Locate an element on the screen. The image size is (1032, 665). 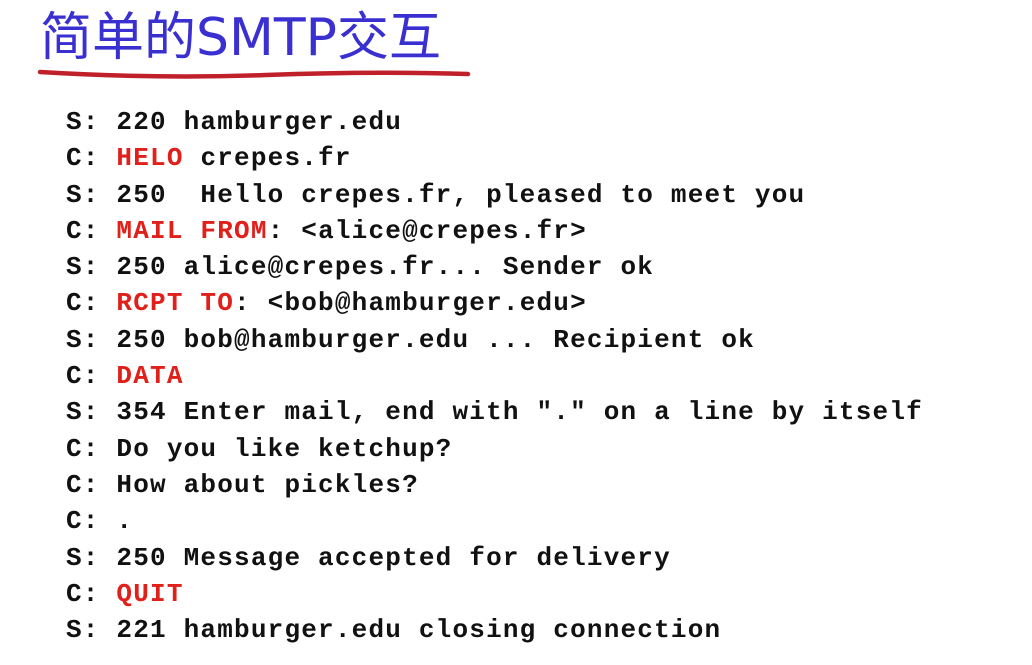
line-text: . is located at coordinates (125, 521).